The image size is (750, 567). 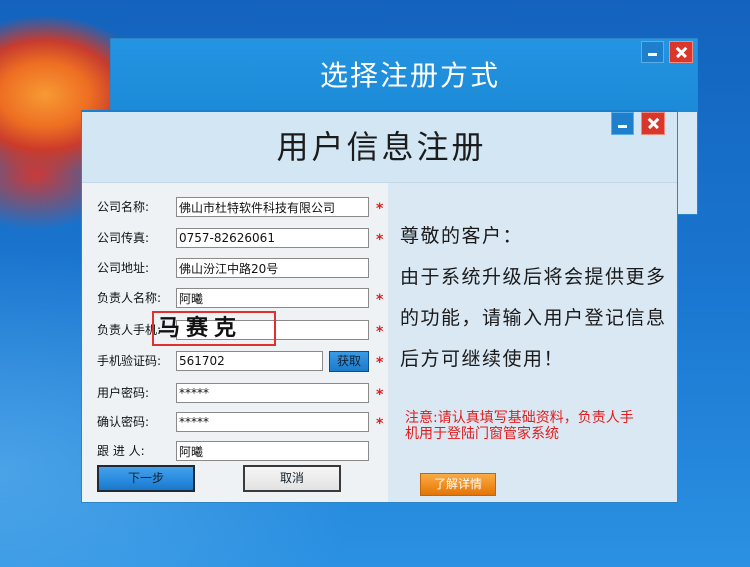 I want to click on warning-note-line: 机用于登陆门窗管家系统, so click(x=482, y=434).